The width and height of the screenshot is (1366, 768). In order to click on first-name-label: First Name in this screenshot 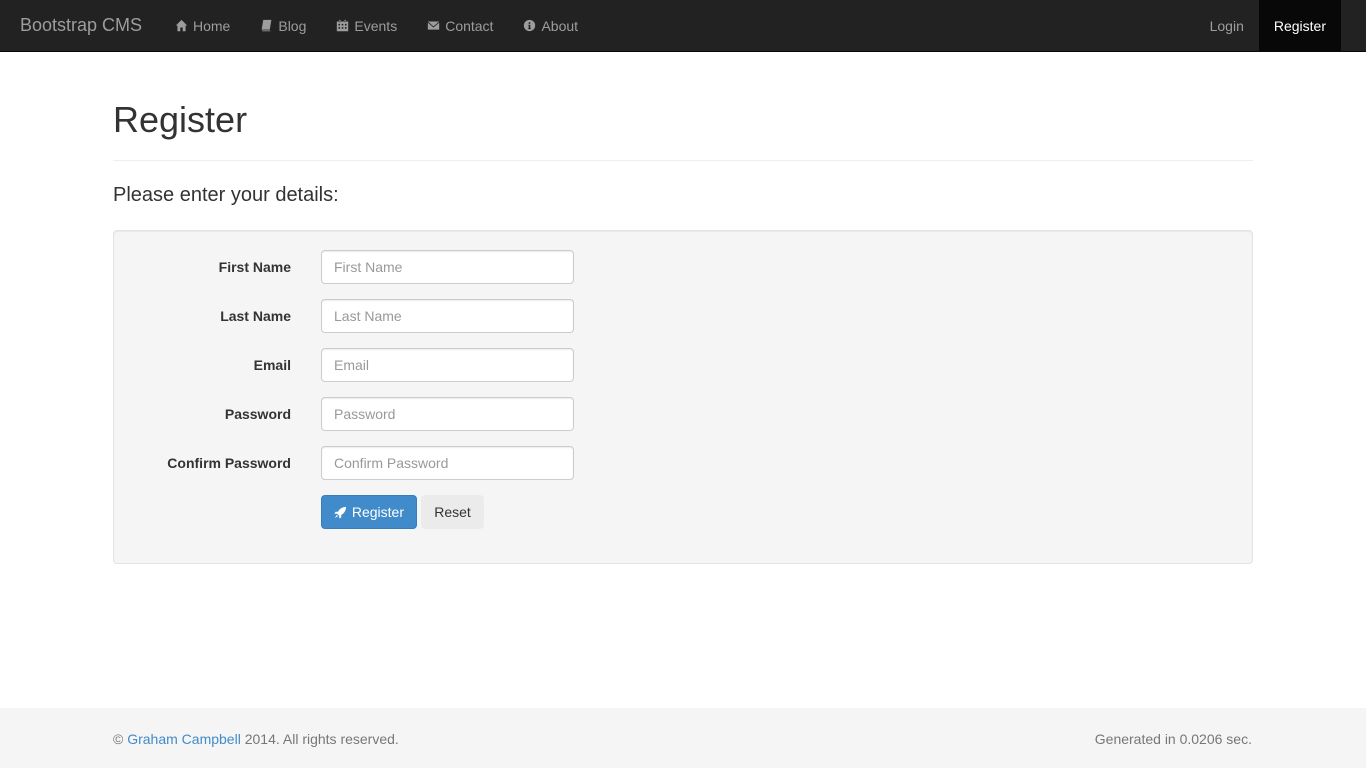, I will do `click(254, 267)`.